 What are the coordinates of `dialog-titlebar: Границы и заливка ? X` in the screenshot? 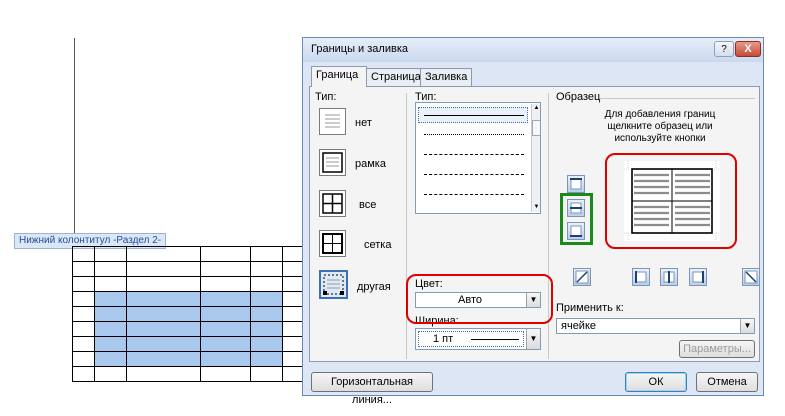 It's located at (533, 50).